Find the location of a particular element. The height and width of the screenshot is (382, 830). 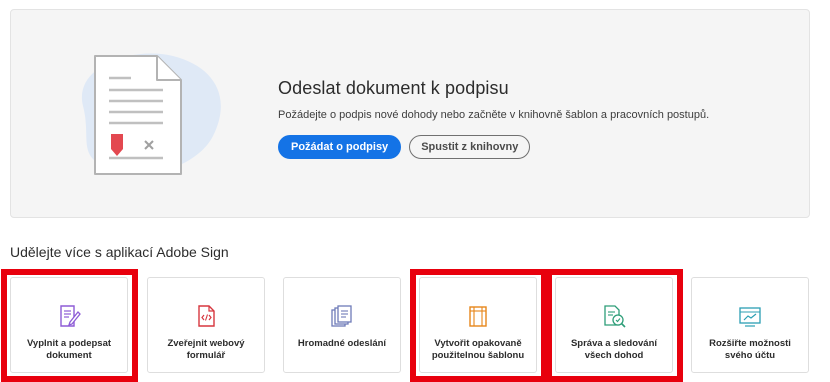

card-label: Zveřejnit webový formulář is located at coordinates (206, 349).